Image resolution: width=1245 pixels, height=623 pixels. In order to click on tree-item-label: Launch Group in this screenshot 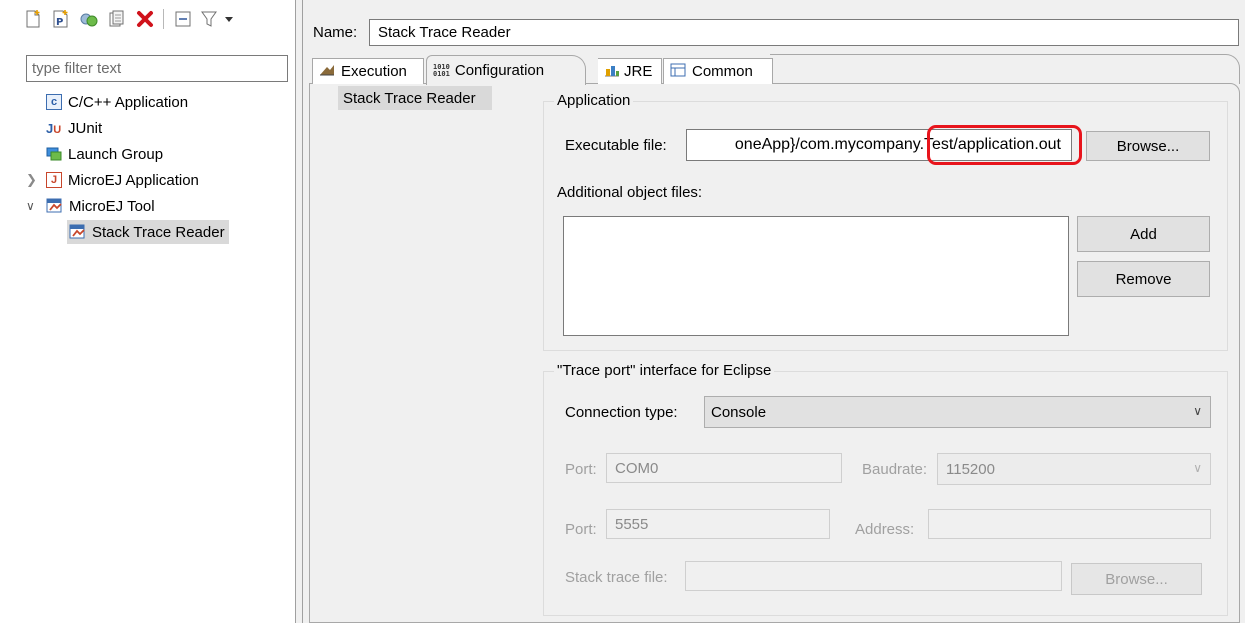, I will do `click(116, 154)`.